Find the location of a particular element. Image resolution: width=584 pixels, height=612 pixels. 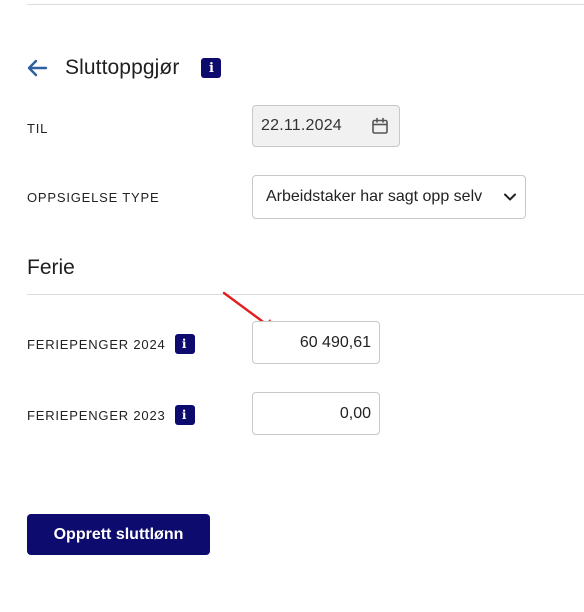

oppsigelse-type-label: OPPSIGELSE TYPE is located at coordinates (93, 197).